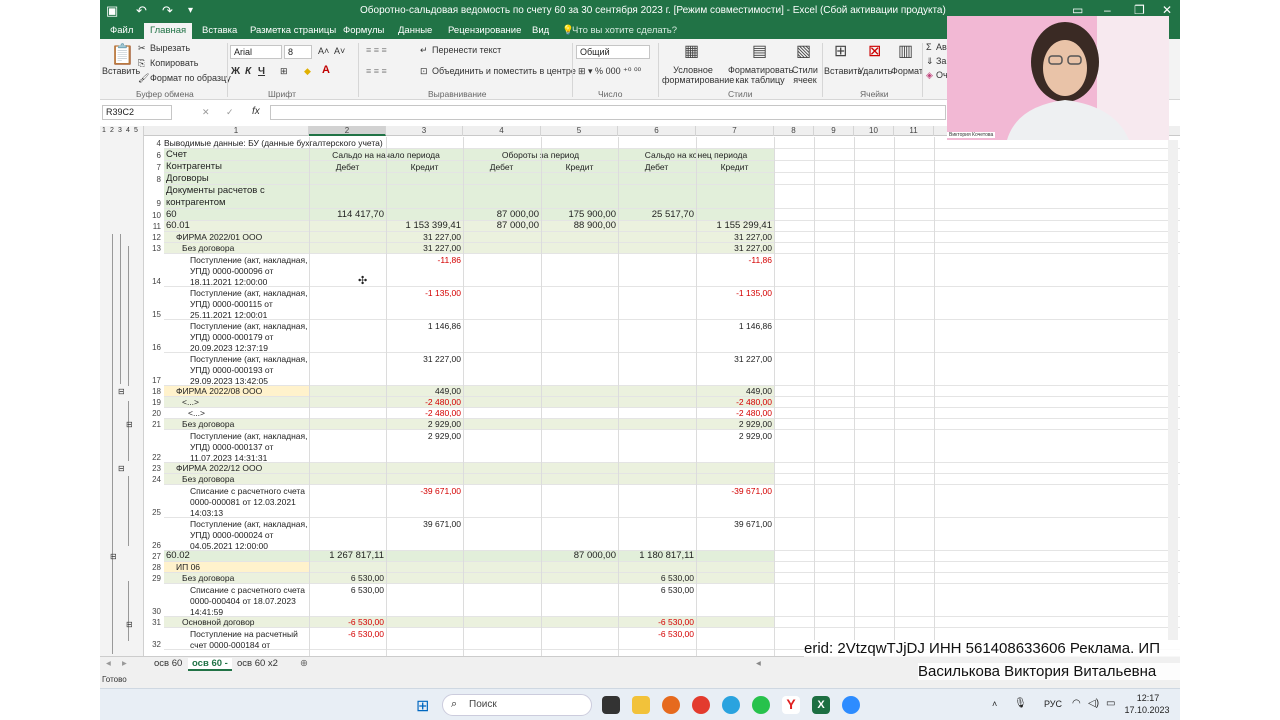  I want to click on currency-icon: ⊞ ▾ % 000 ⁺⁰ ⁰⁰, so click(609, 71).